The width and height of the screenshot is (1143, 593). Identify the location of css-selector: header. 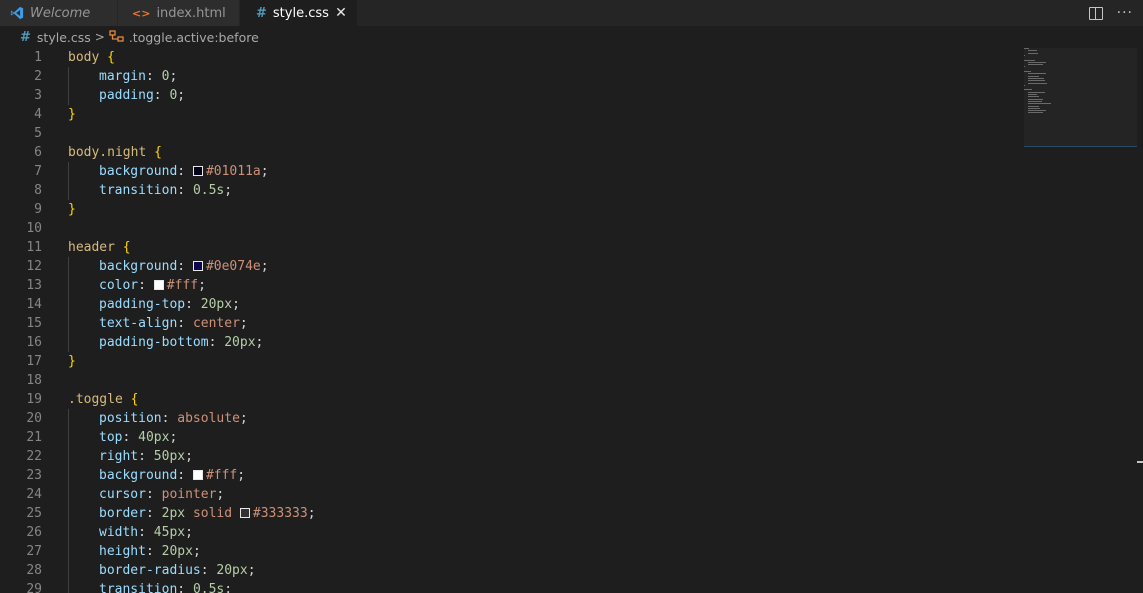
(91, 247).